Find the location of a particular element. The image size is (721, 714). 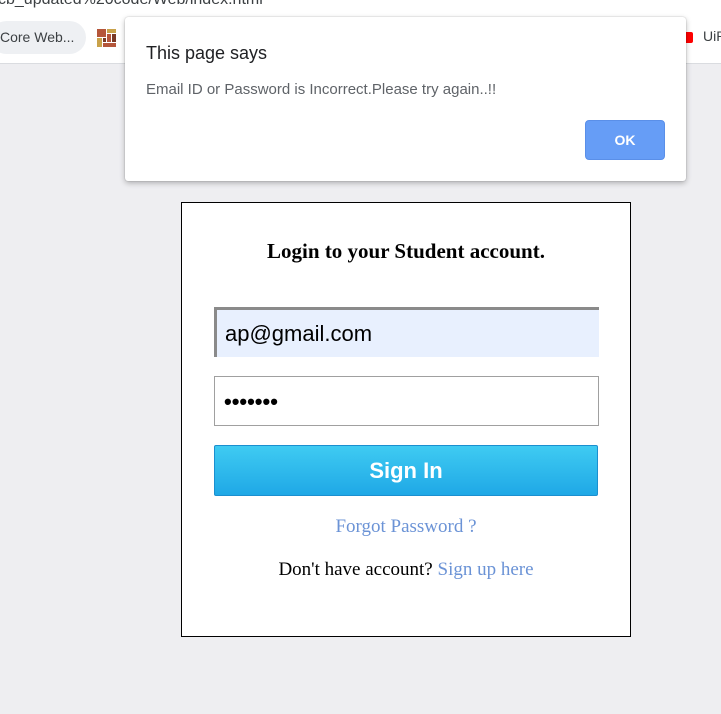

signup-prompt: Don't have account? Sign up here is located at coordinates (406, 570).